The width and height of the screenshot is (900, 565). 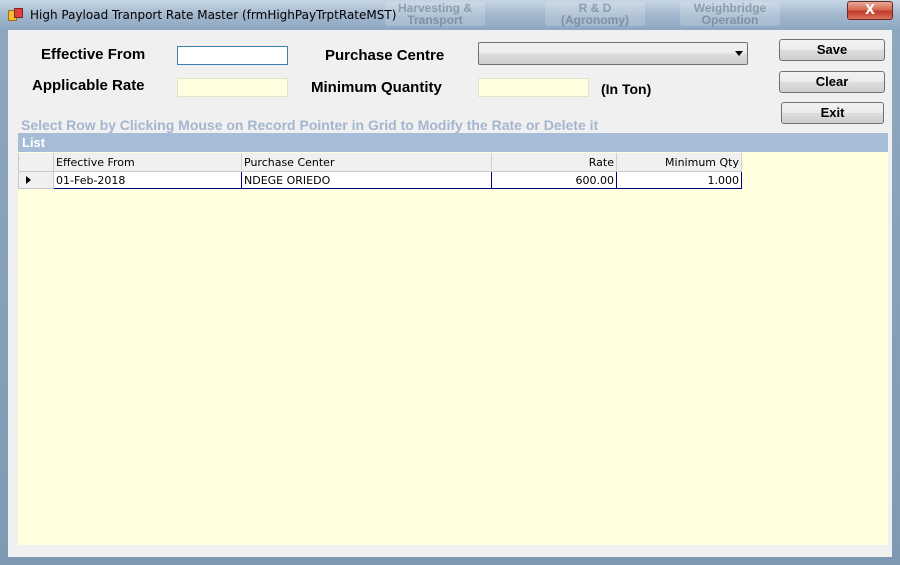 What do you see at coordinates (533, 87) in the screenshot?
I see `minimum-quantity-input` at bounding box center [533, 87].